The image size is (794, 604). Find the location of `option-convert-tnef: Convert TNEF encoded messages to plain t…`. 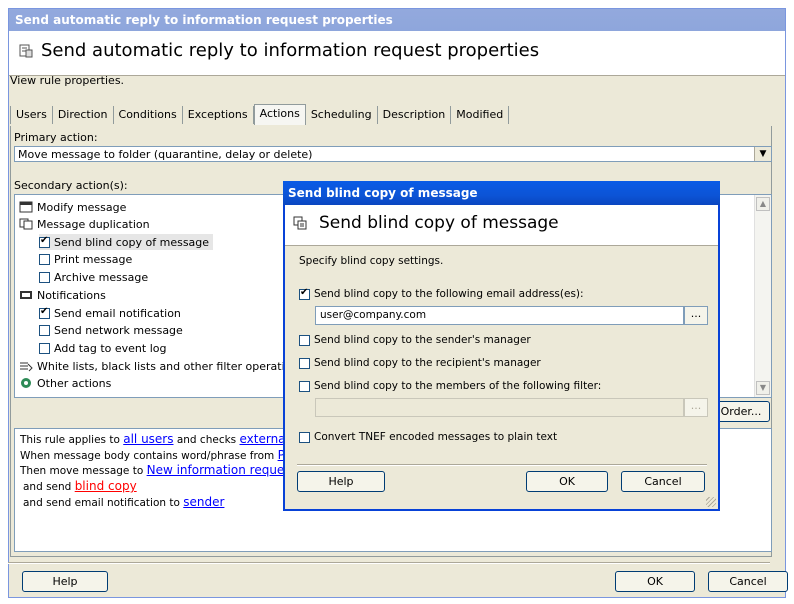

option-convert-tnef: Convert TNEF encoded messages to plain t… is located at coordinates (428, 437).